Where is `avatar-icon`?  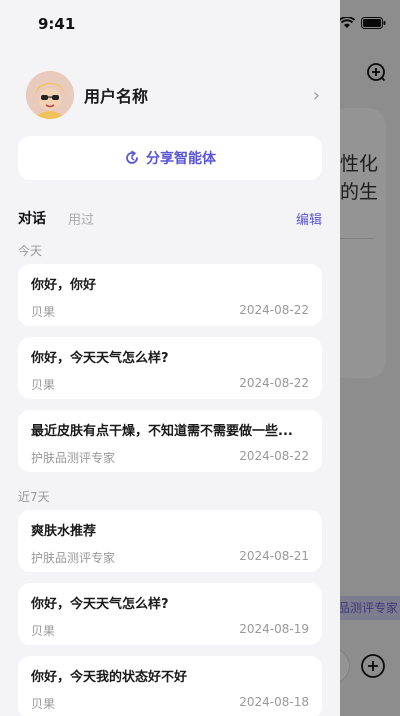 avatar-icon is located at coordinates (50, 95).